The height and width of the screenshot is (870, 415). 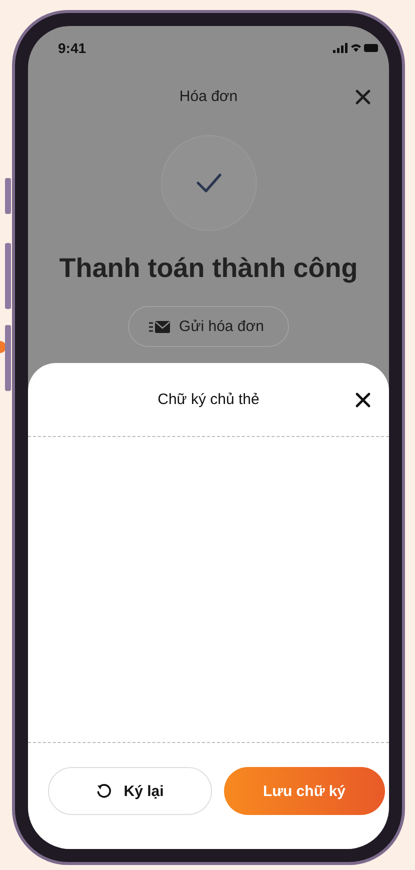 What do you see at coordinates (356, 48) in the screenshot?
I see `status-icons` at bounding box center [356, 48].